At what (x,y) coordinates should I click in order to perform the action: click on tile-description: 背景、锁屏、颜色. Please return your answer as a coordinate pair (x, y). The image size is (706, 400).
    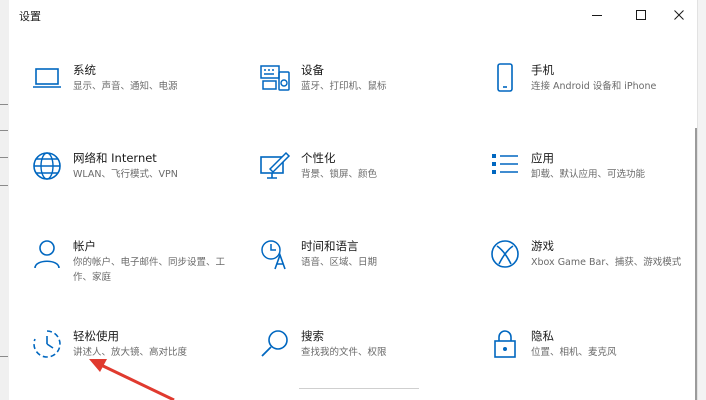
    Looking at the image, I should click on (339, 174).